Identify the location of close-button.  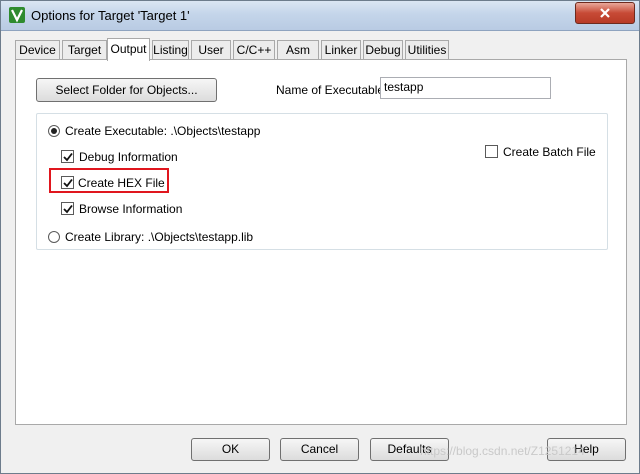
(605, 13).